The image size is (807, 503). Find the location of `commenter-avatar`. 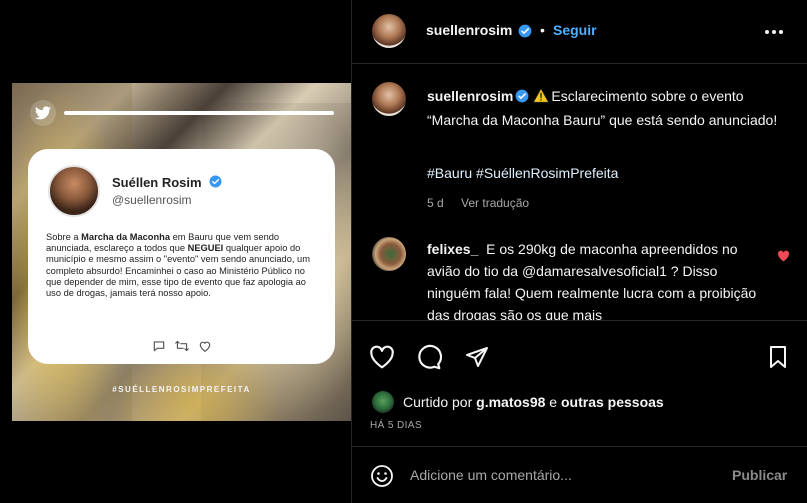

commenter-avatar is located at coordinates (389, 254).